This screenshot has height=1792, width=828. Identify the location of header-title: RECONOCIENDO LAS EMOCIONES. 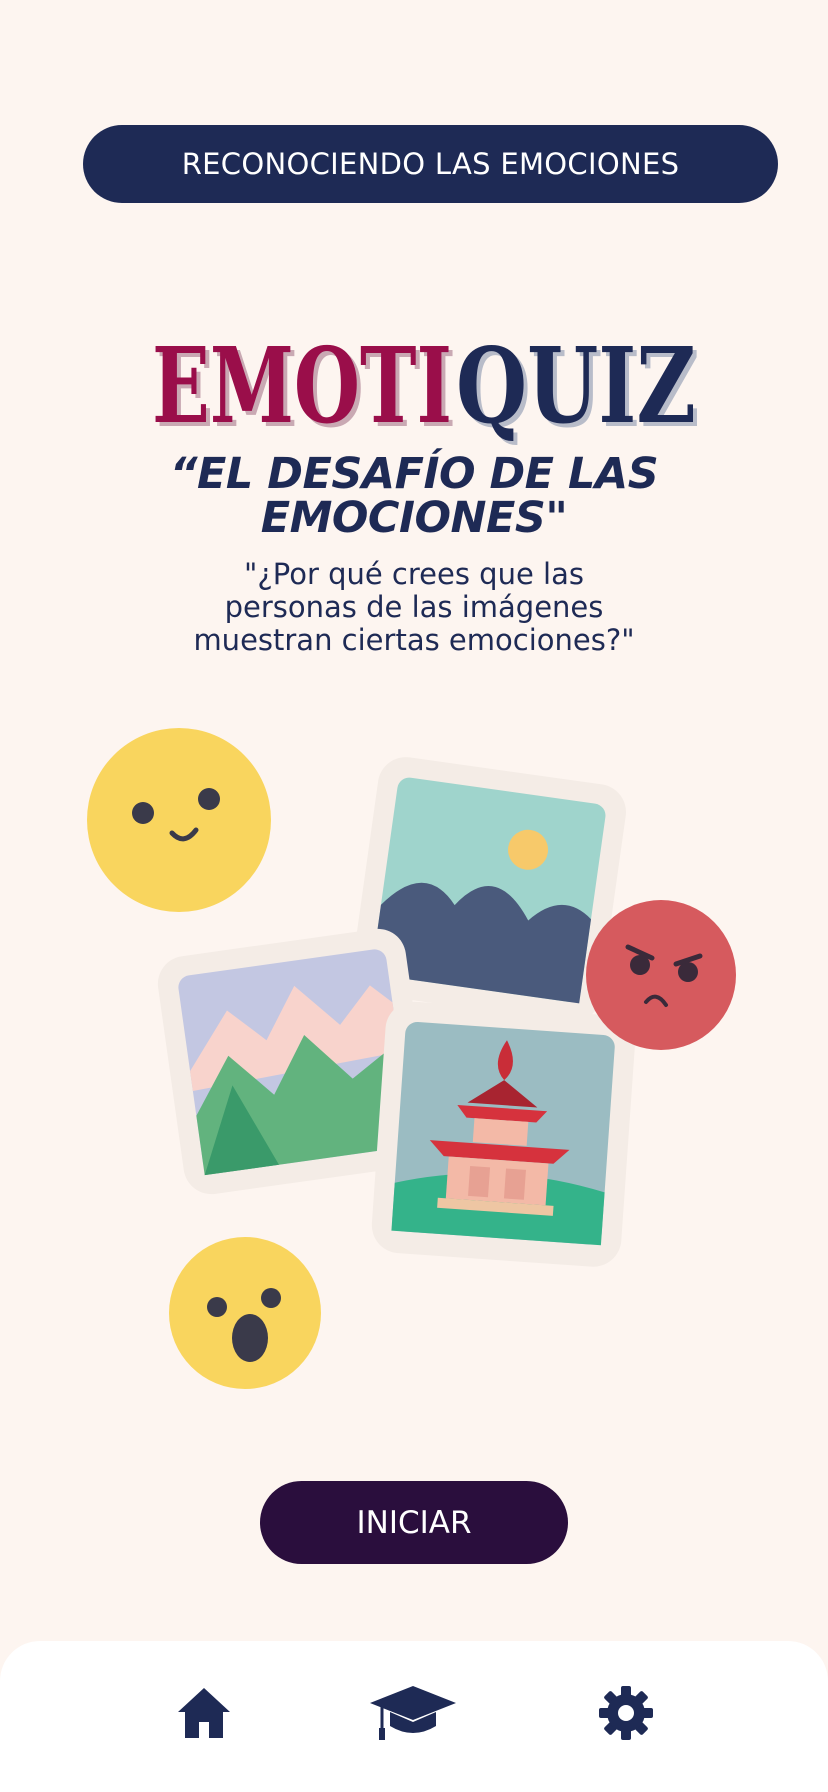
(430, 164).